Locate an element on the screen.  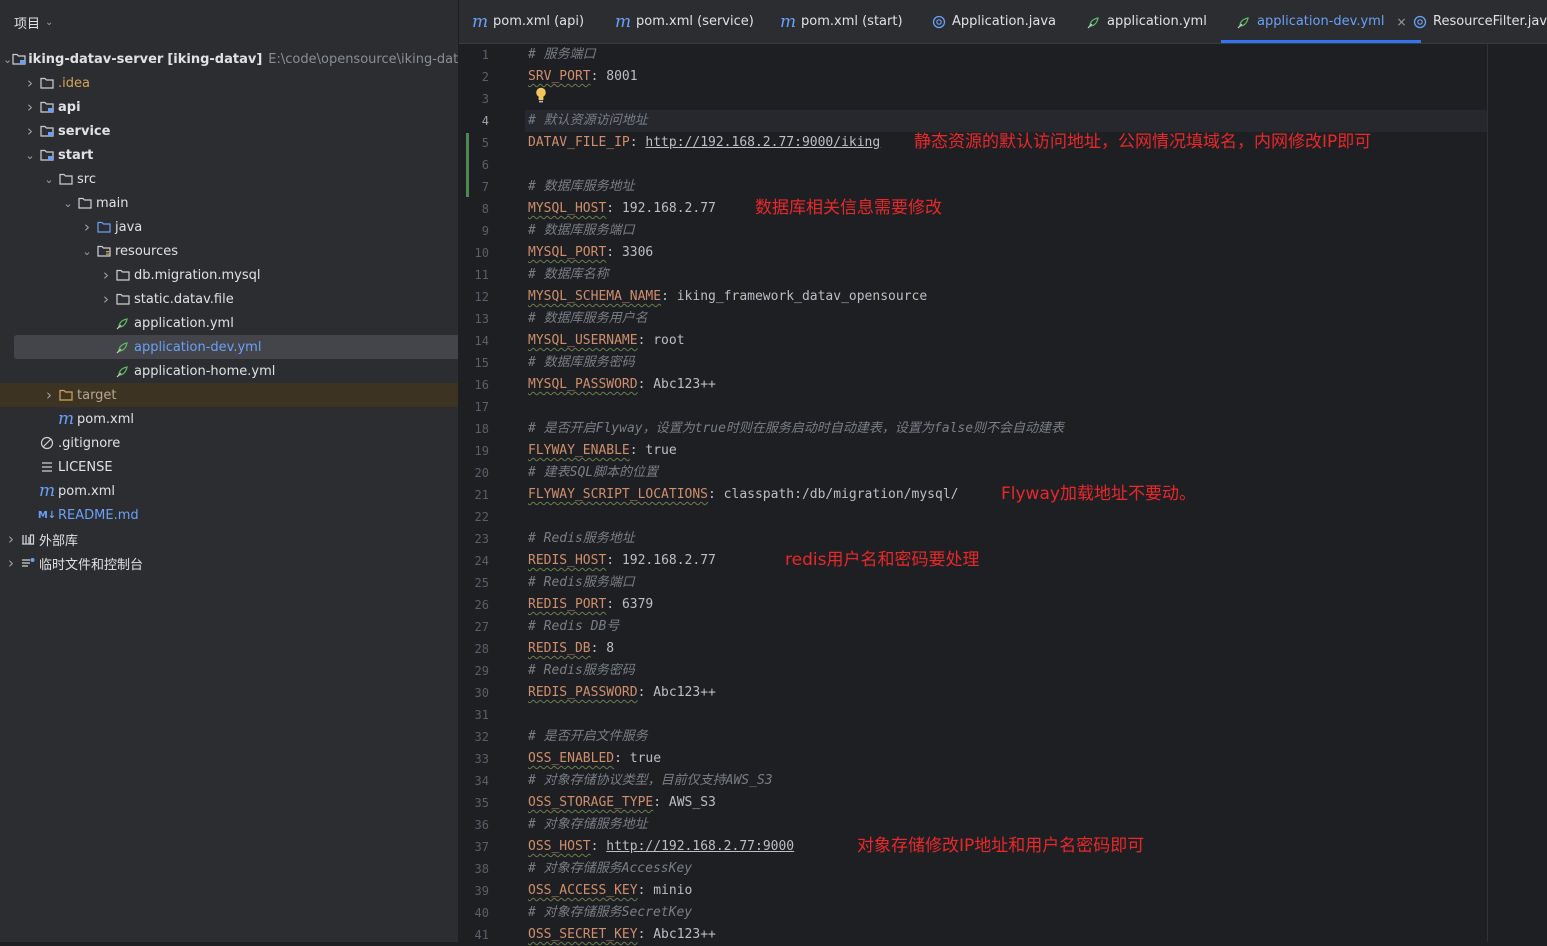
java-class-icon is located at coordinates (939, 22).